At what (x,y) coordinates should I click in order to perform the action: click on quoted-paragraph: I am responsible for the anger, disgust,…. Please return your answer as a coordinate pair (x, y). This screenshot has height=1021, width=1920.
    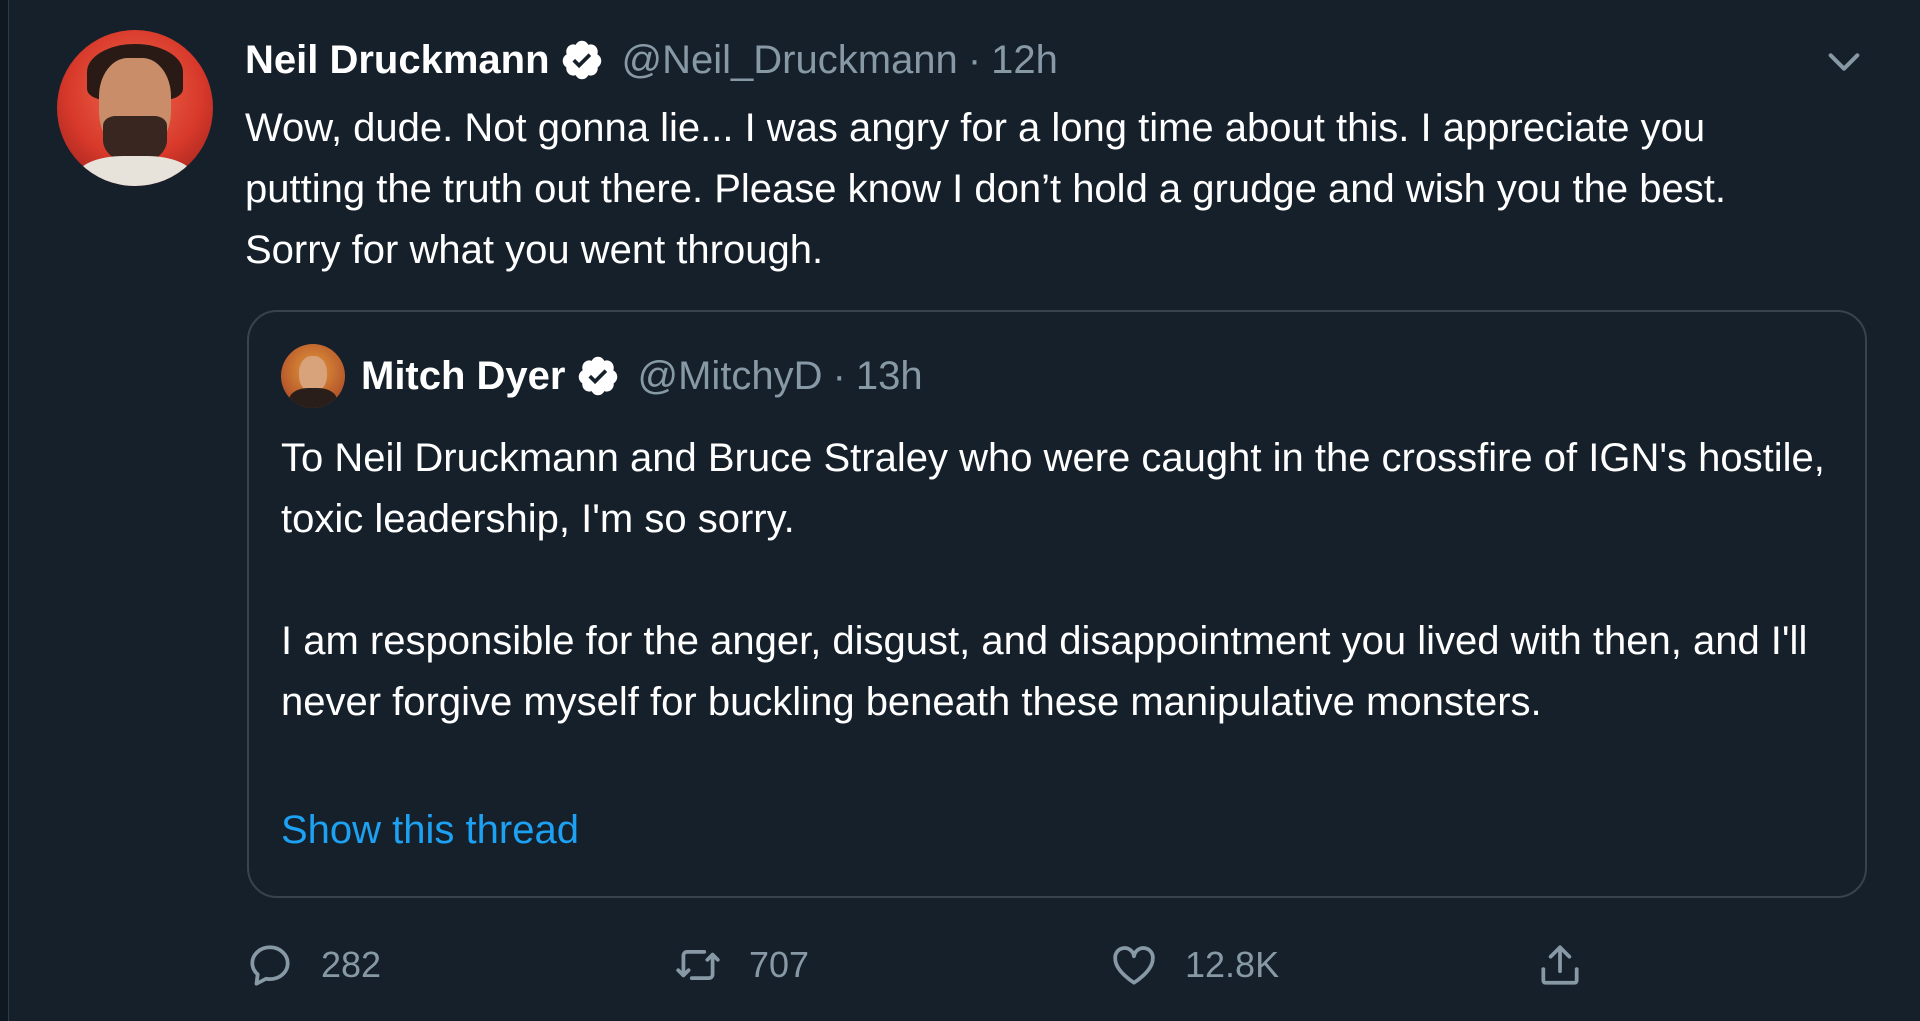
    Looking at the image, I should click on (1044, 671).